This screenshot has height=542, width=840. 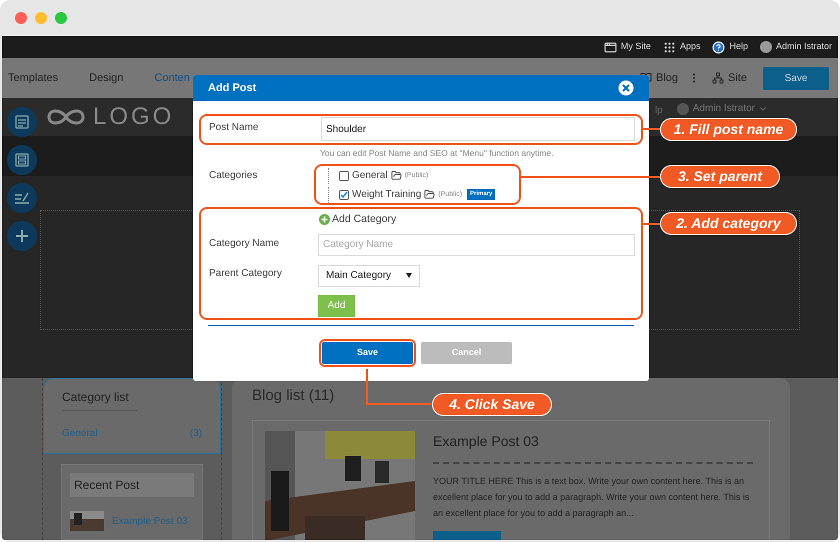 I want to click on category-name-label: Category Name, so click(x=244, y=243).